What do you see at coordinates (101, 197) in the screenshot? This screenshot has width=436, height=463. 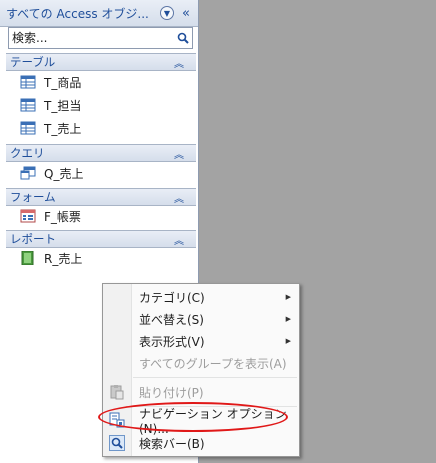 I see `group-header-forms: フォーム ︽` at bounding box center [101, 197].